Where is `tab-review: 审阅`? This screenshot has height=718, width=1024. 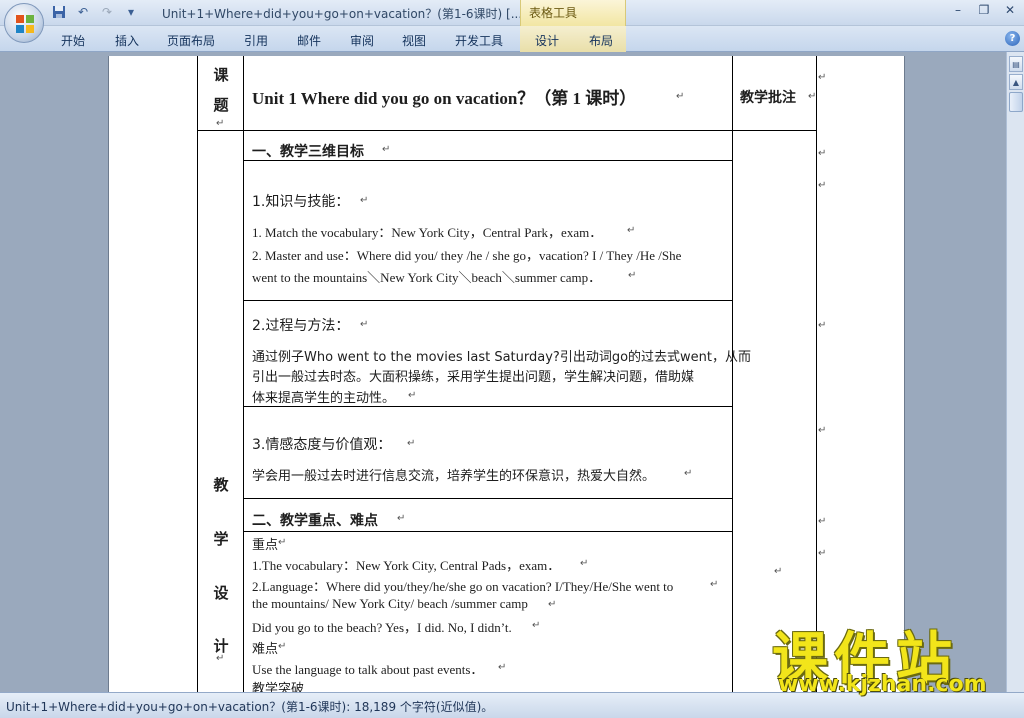
tab-review: 审阅 is located at coordinates (362, 40).